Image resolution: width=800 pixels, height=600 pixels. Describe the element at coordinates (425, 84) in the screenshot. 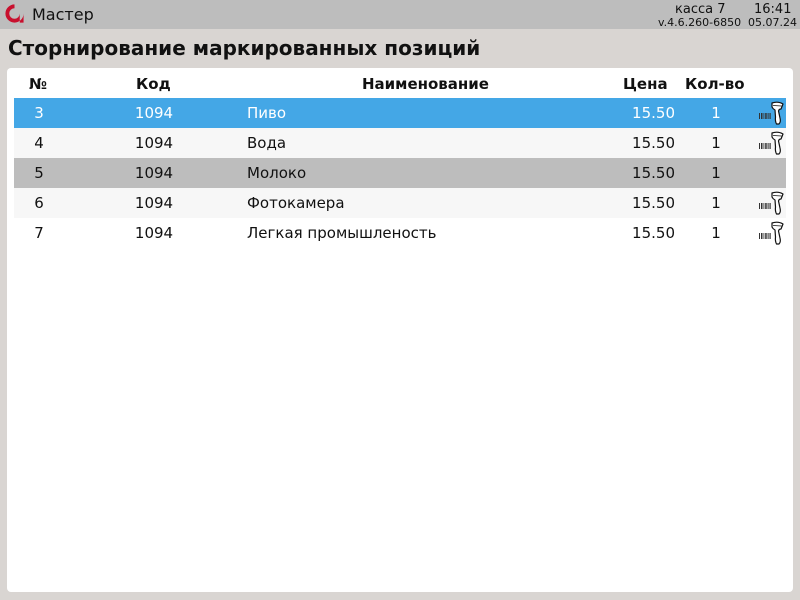

I see `header-name: Наименование` at that location.